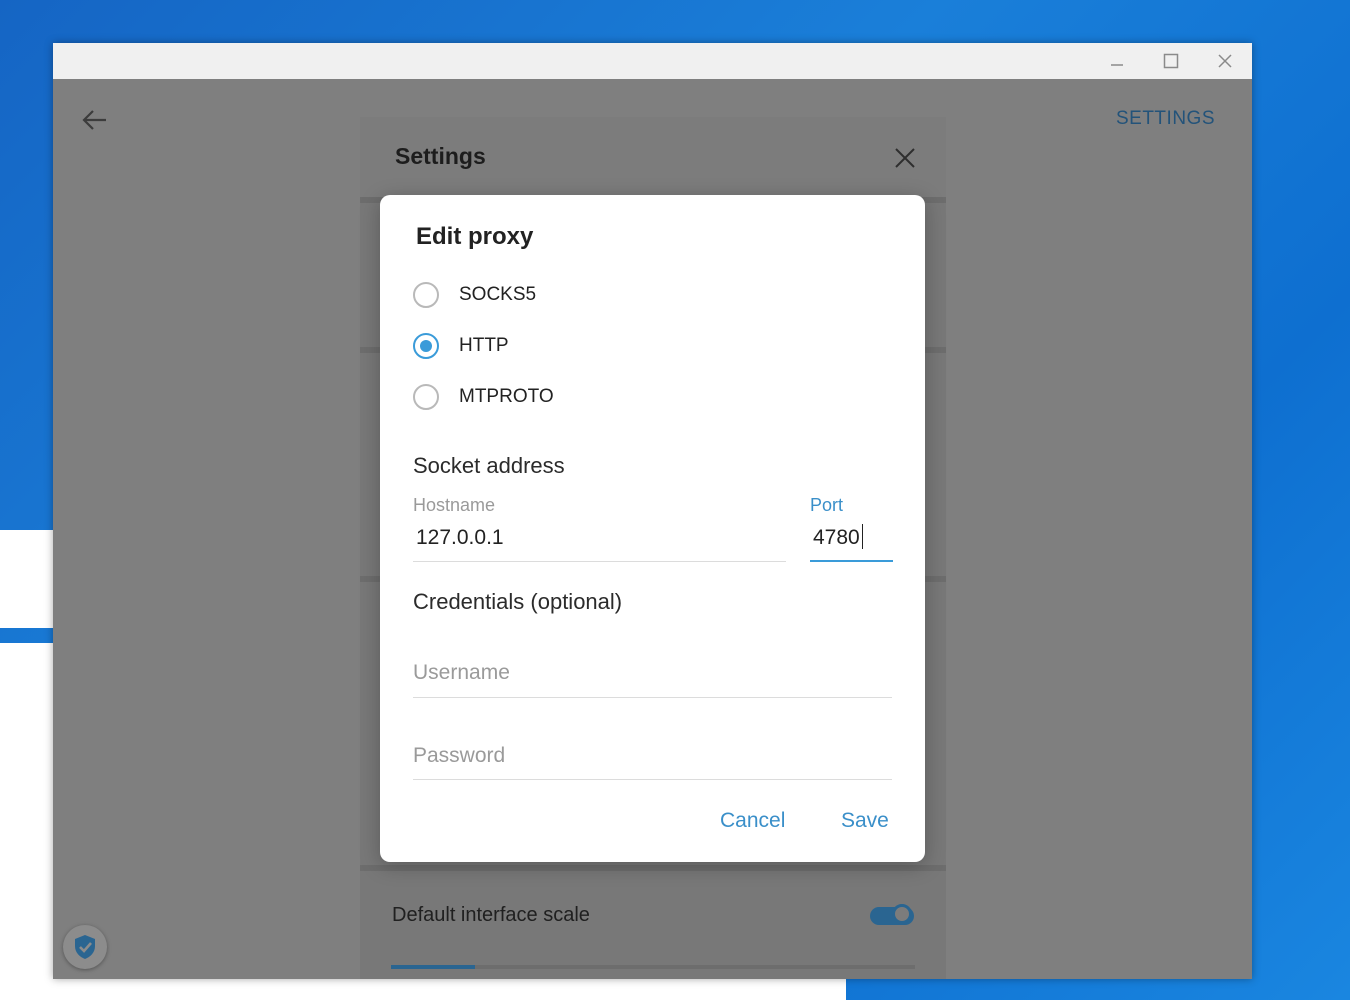  I want to click on radio-mtproto: MTPROTO, so click(483, 397).